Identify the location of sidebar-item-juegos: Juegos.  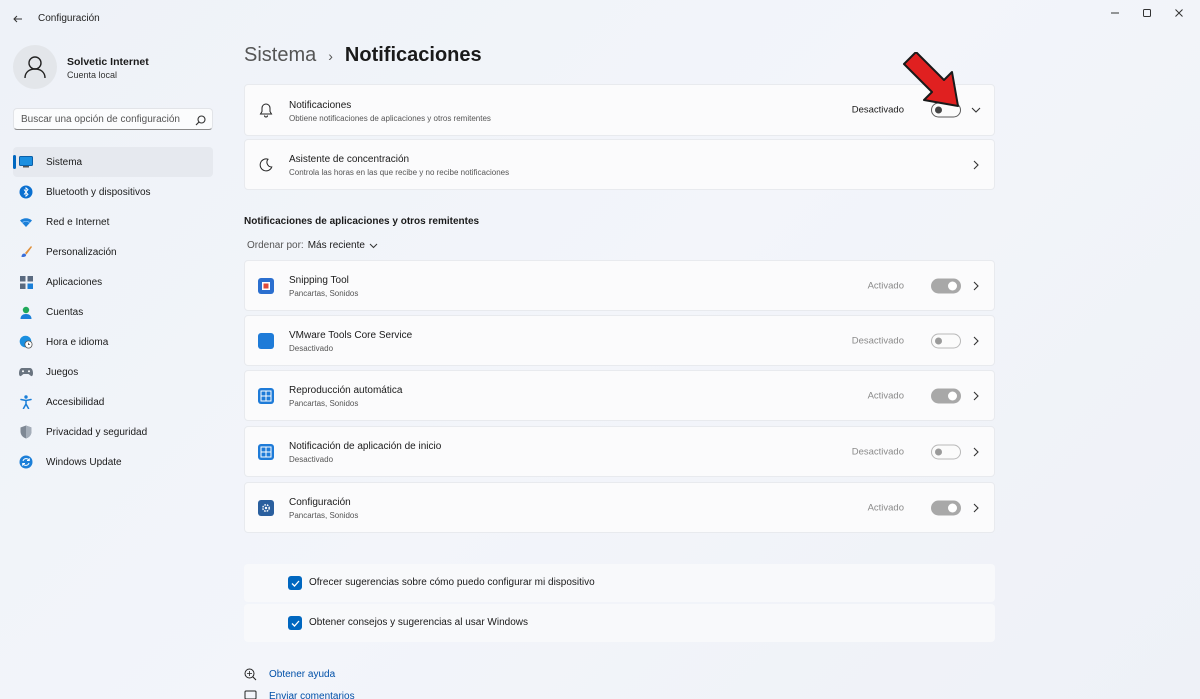
(113, 372).